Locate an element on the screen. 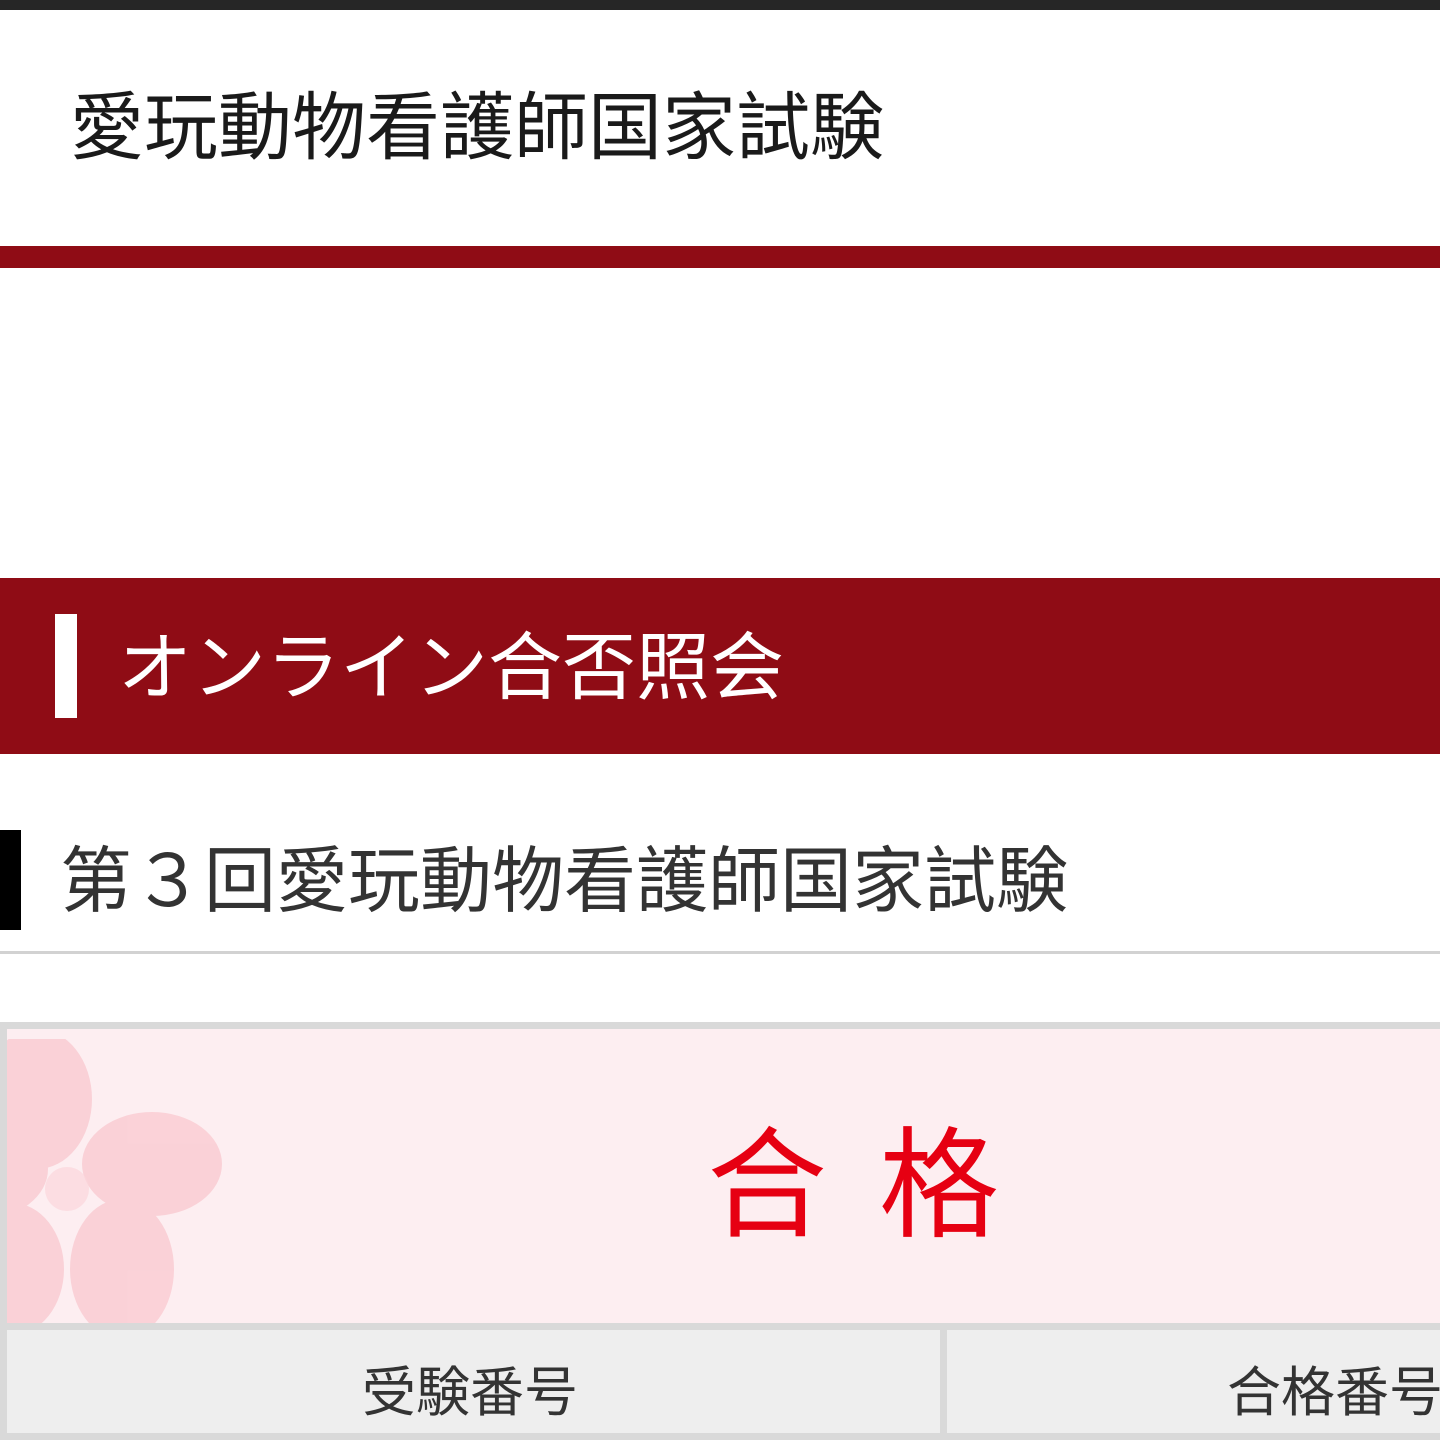 The height and width of the screenshot is (1440, 1440). exam-heading-accent-bar is located at coordinates (10, 880).